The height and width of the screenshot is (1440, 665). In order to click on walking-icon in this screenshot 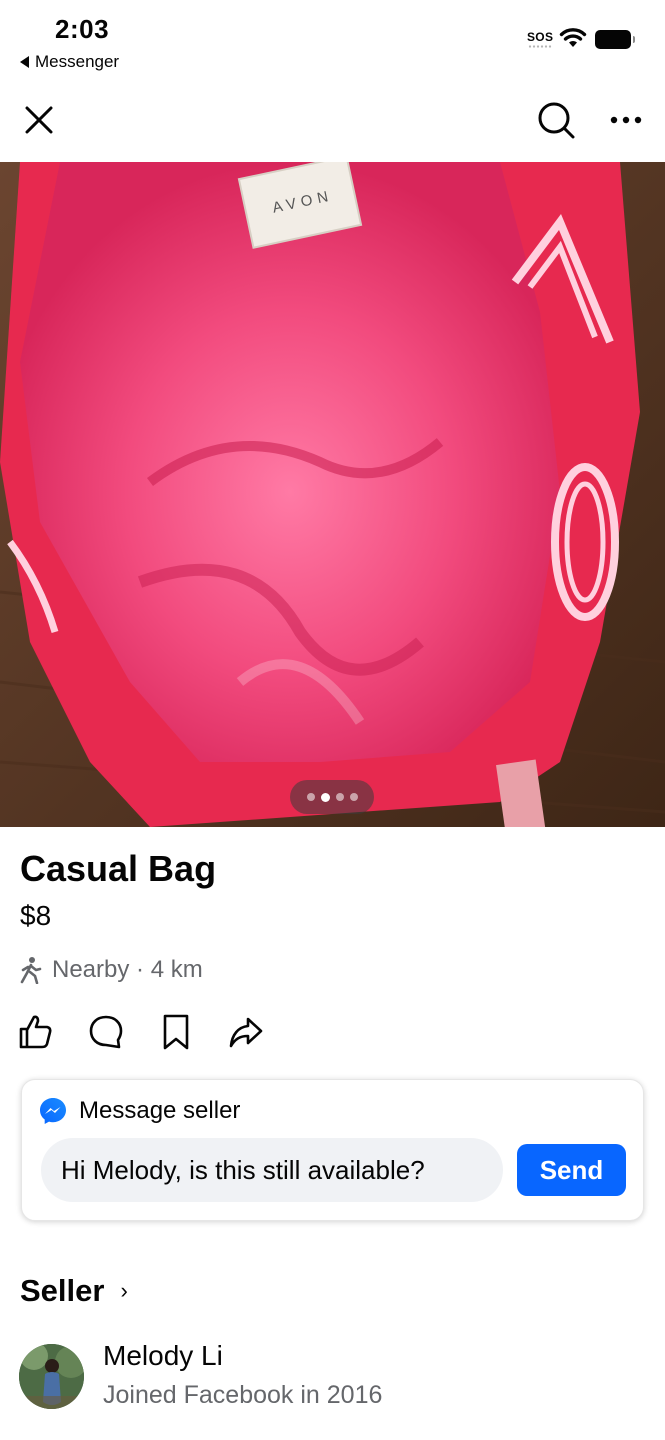, I will do `click(31, 970)`.